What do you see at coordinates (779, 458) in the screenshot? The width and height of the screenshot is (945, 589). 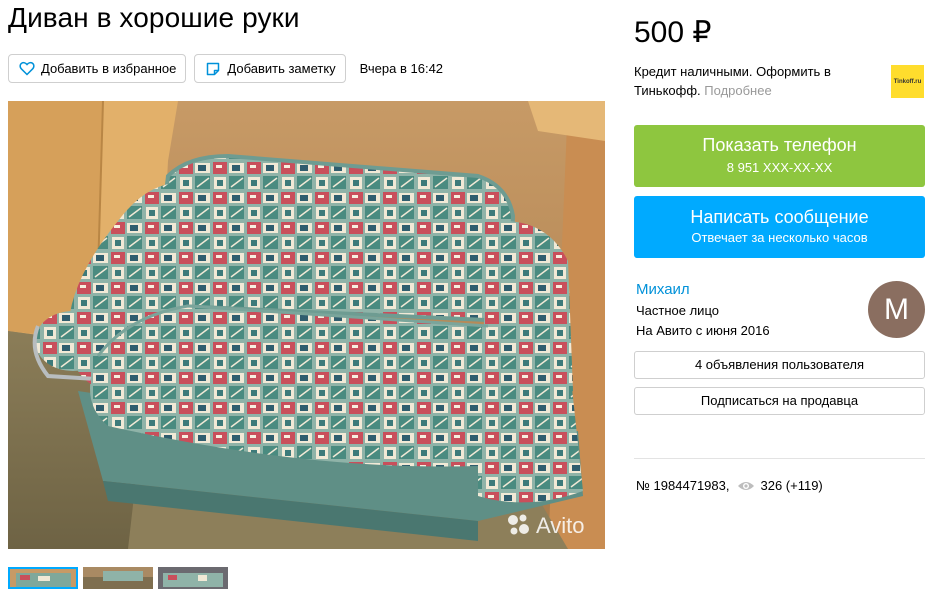 I see `divider` at bounding box center [779, 458].